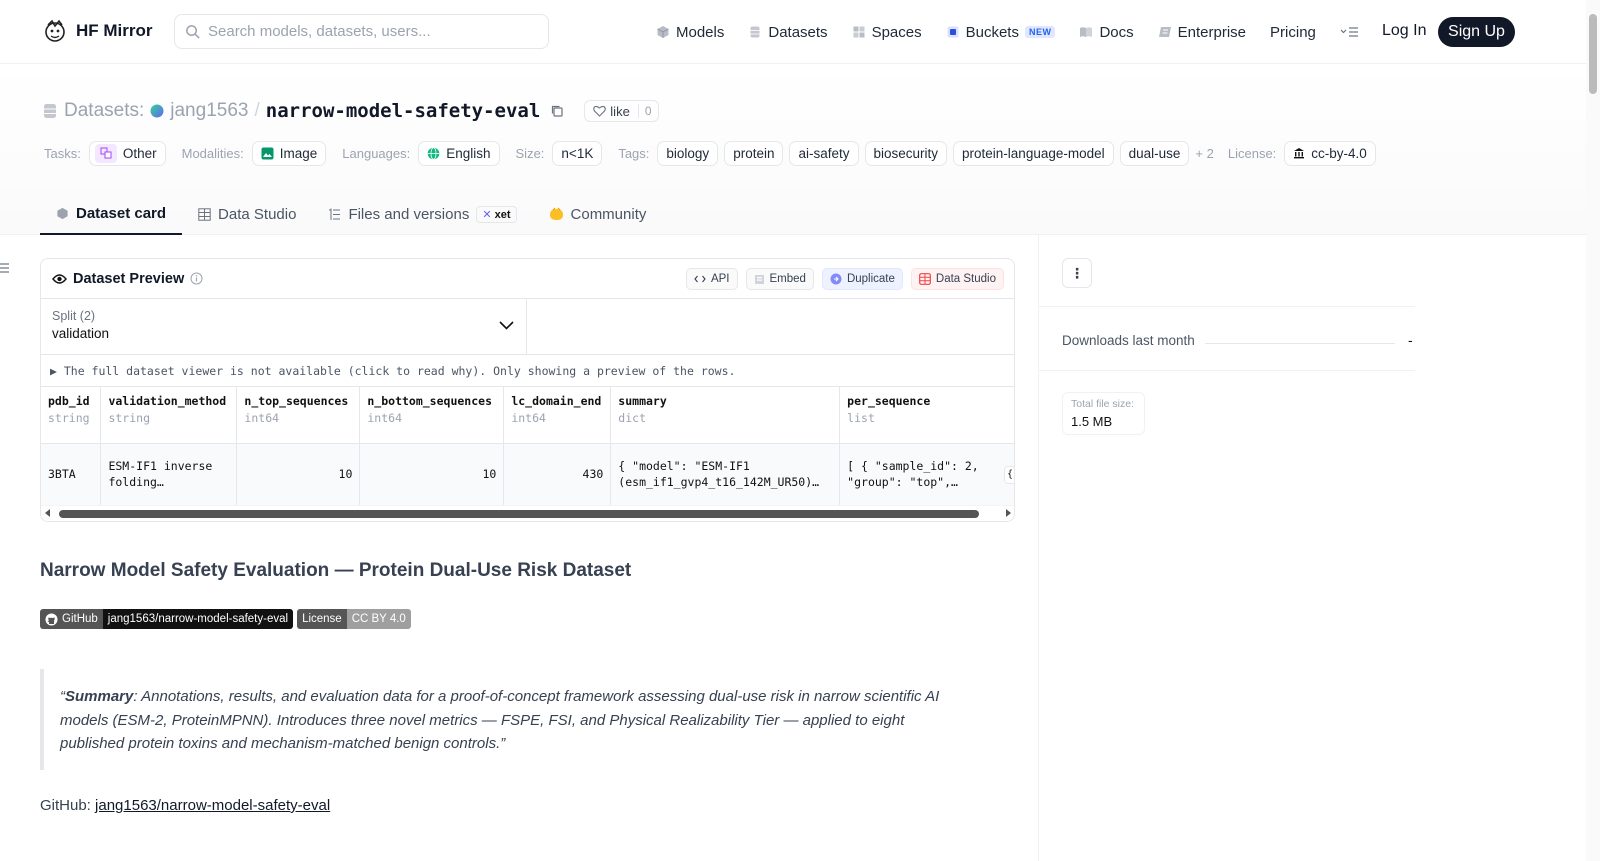 Image resolution: width=1600 pixels, height=861 pixels. Describe the element at coordinates (754, 153) in the screenshot. I see `tag-protein: protein` at that location.